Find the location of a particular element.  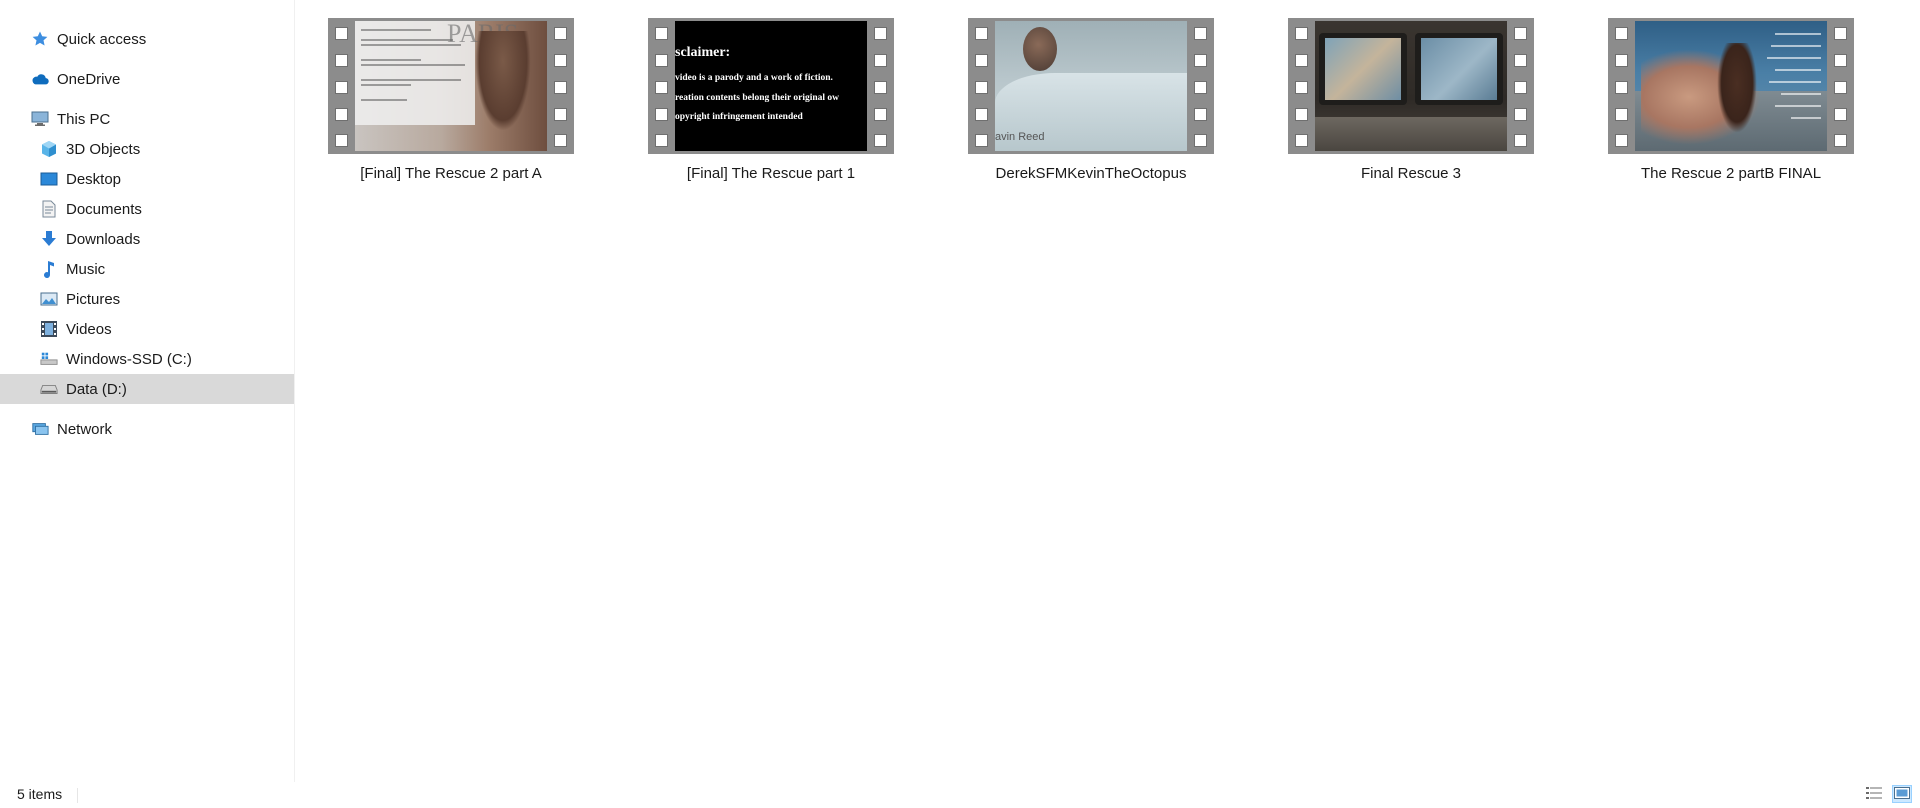

sidebar-item-label: Videos is located at coordinates (89, 329).